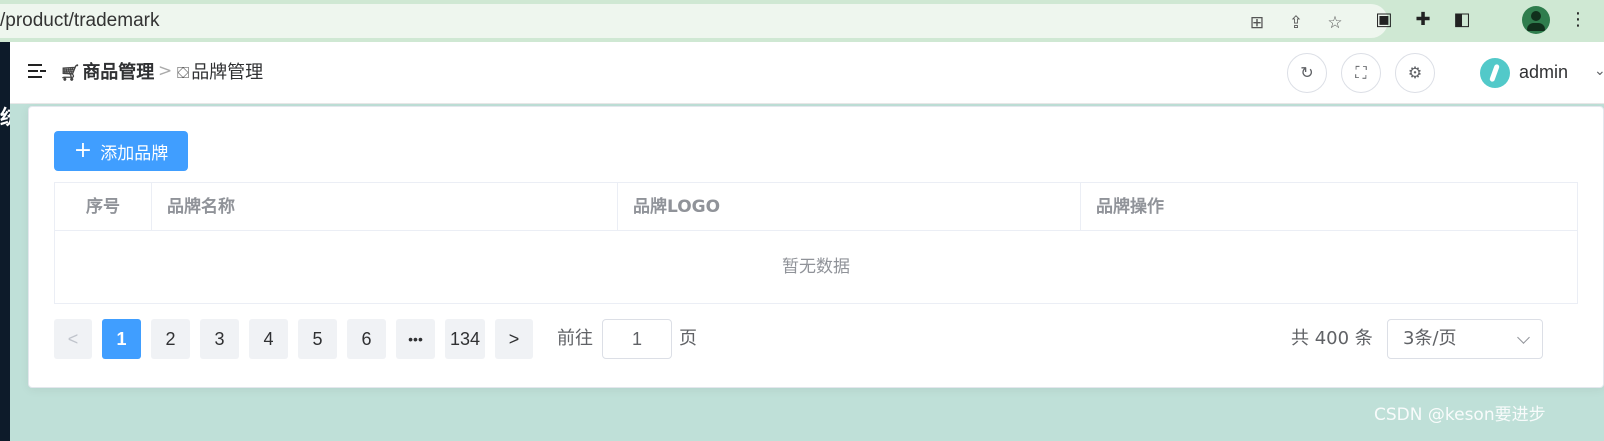 The height and width of the screenshot is (441, 1604). I want to click on breadcrumb-label: 品牌管理, so click(227, 72).